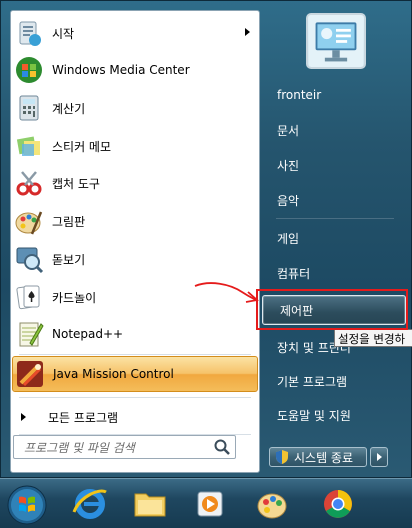 Image resolution: width=412 pixels, height=528 pixels. I want to click on program-notepad-plus-plus: Notepad++, so click(135, 334).